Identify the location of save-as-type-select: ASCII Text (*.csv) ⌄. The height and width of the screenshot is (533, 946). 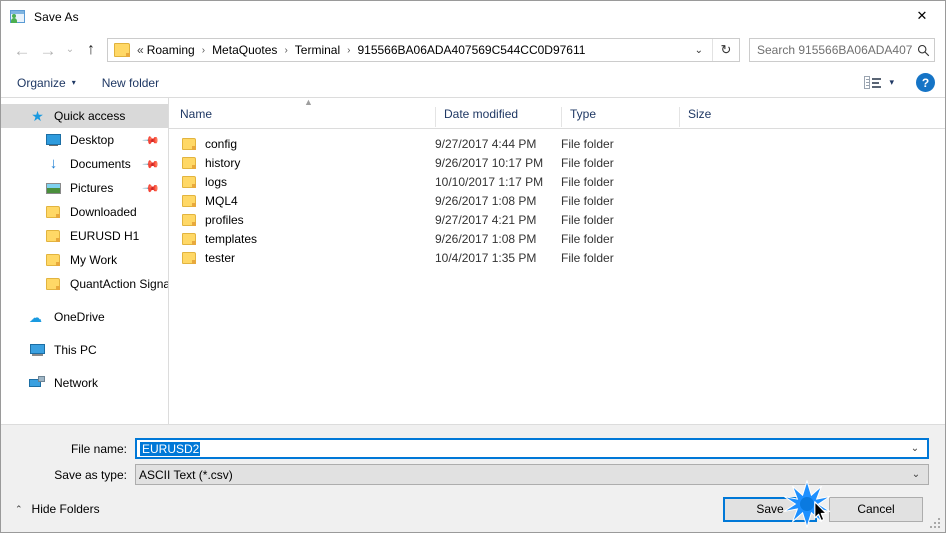
(532, 474).